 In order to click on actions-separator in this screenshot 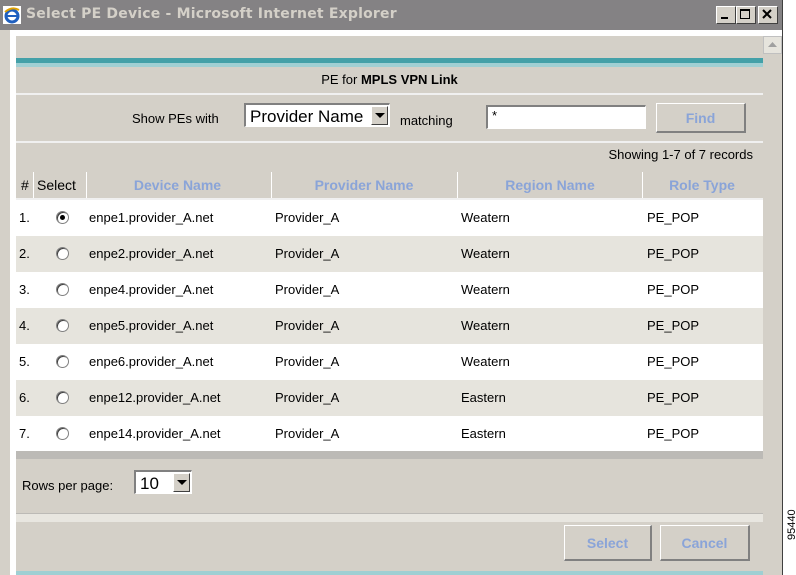, I will do `click(389, 517)`.